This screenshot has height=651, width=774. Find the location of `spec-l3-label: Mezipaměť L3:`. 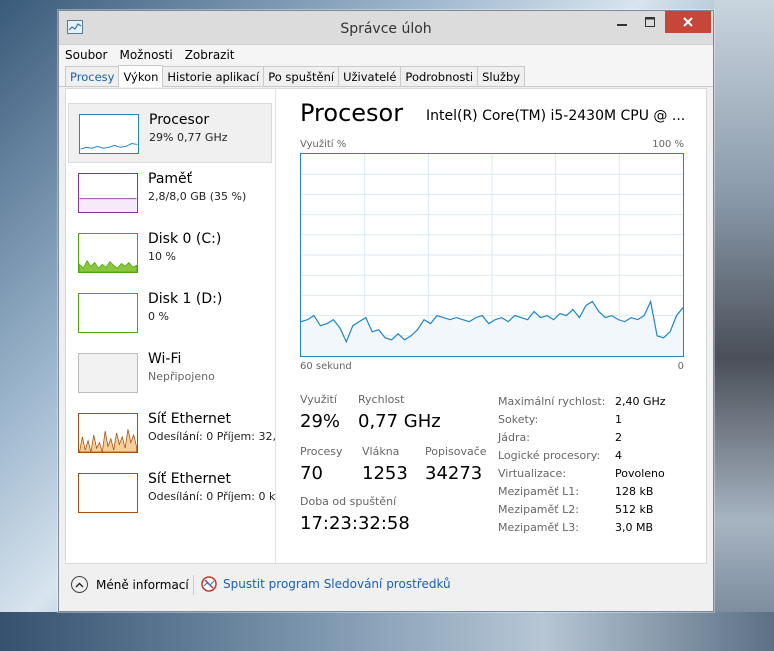

spec-l3-label: Mezipaměť L3: is located at coordinates (538, 527).